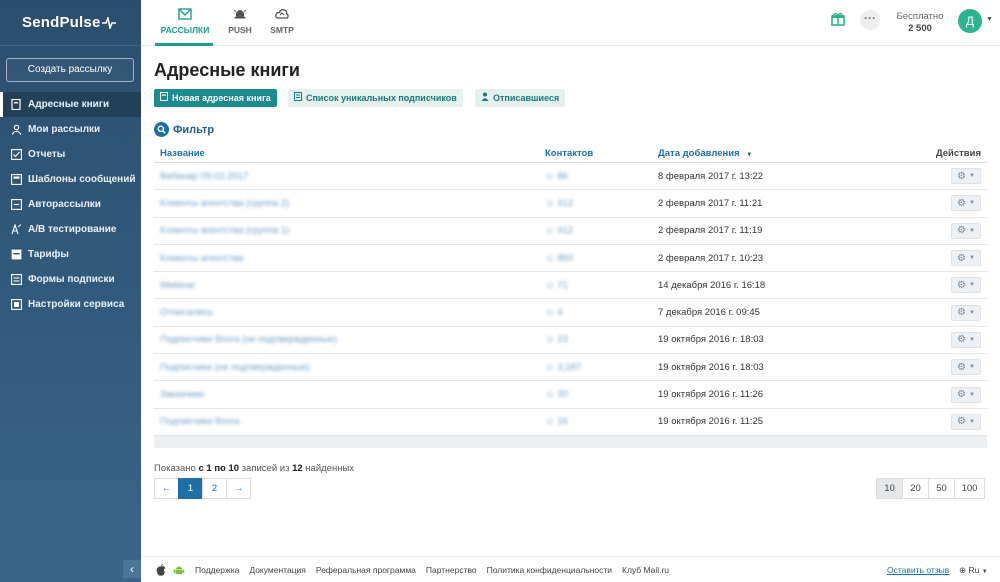 This screenshot has height=582, width=1000. What do you see at coordinates (838, 19) in the screenshot?
I see `gift-icon` at bounding box center [838, 19].